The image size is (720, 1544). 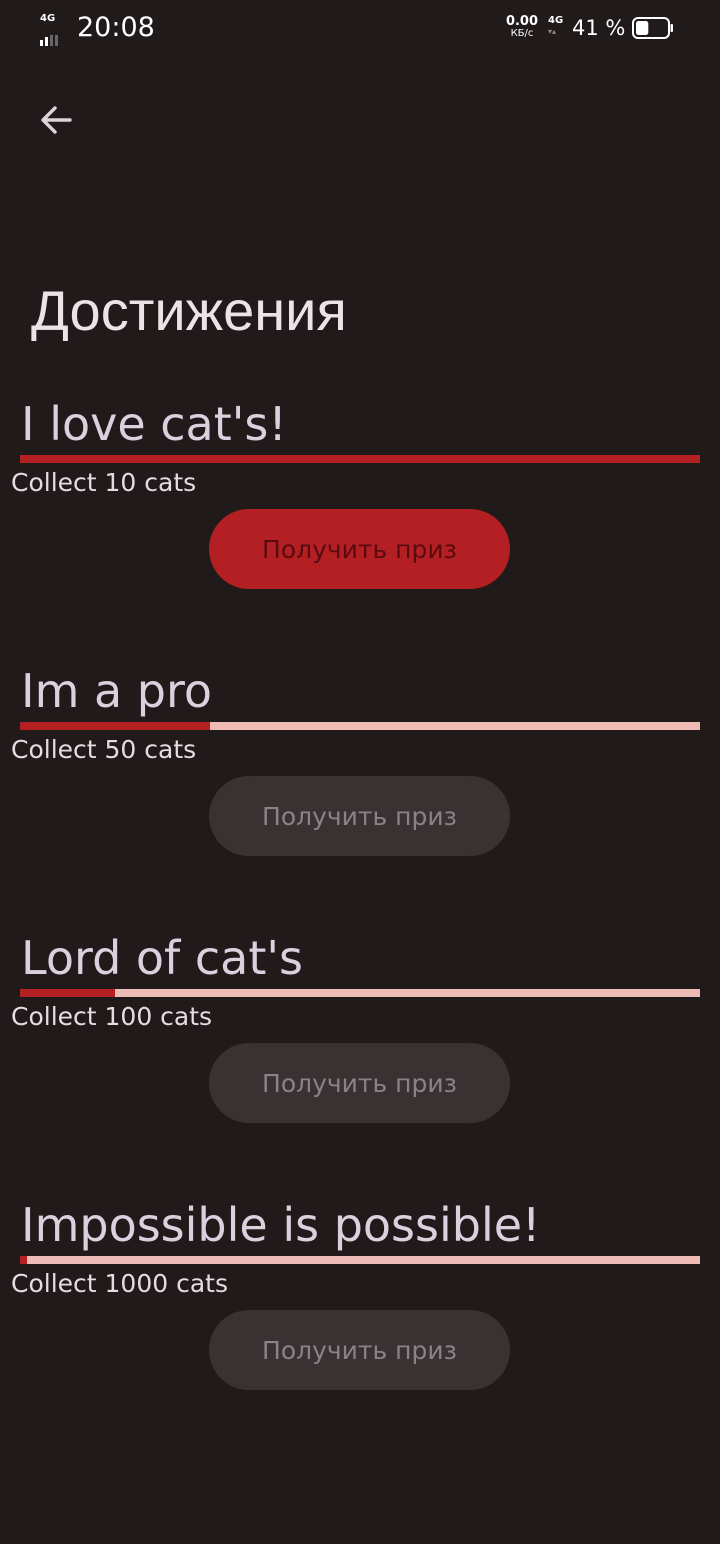 What do you see at coordinates (360, 29) in the screenshot?
I see `status-bar: 4G 20:08 0.00 КБ/с 4G ▾▴ 41 %` at bounding box center [360, 29].